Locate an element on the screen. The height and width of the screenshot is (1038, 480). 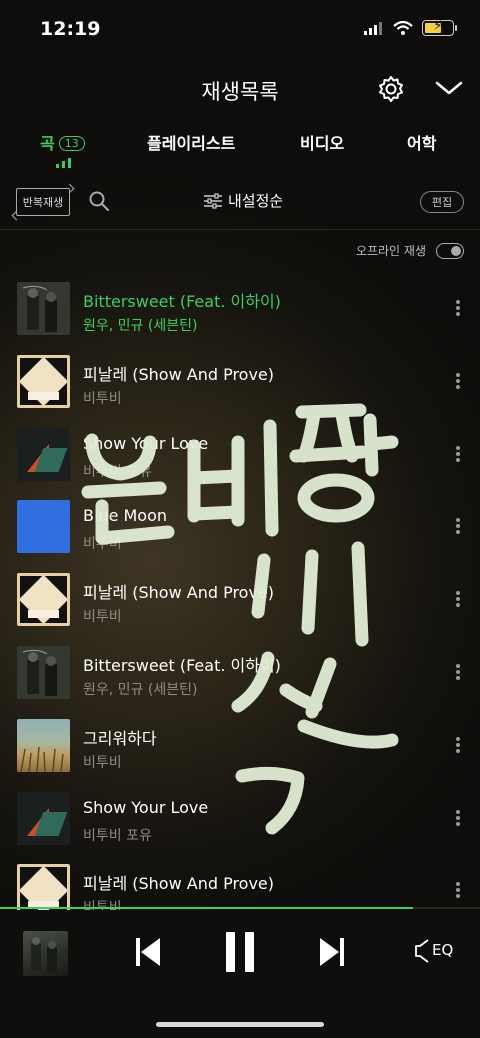
search-icon is located at coordinates (99, 201).